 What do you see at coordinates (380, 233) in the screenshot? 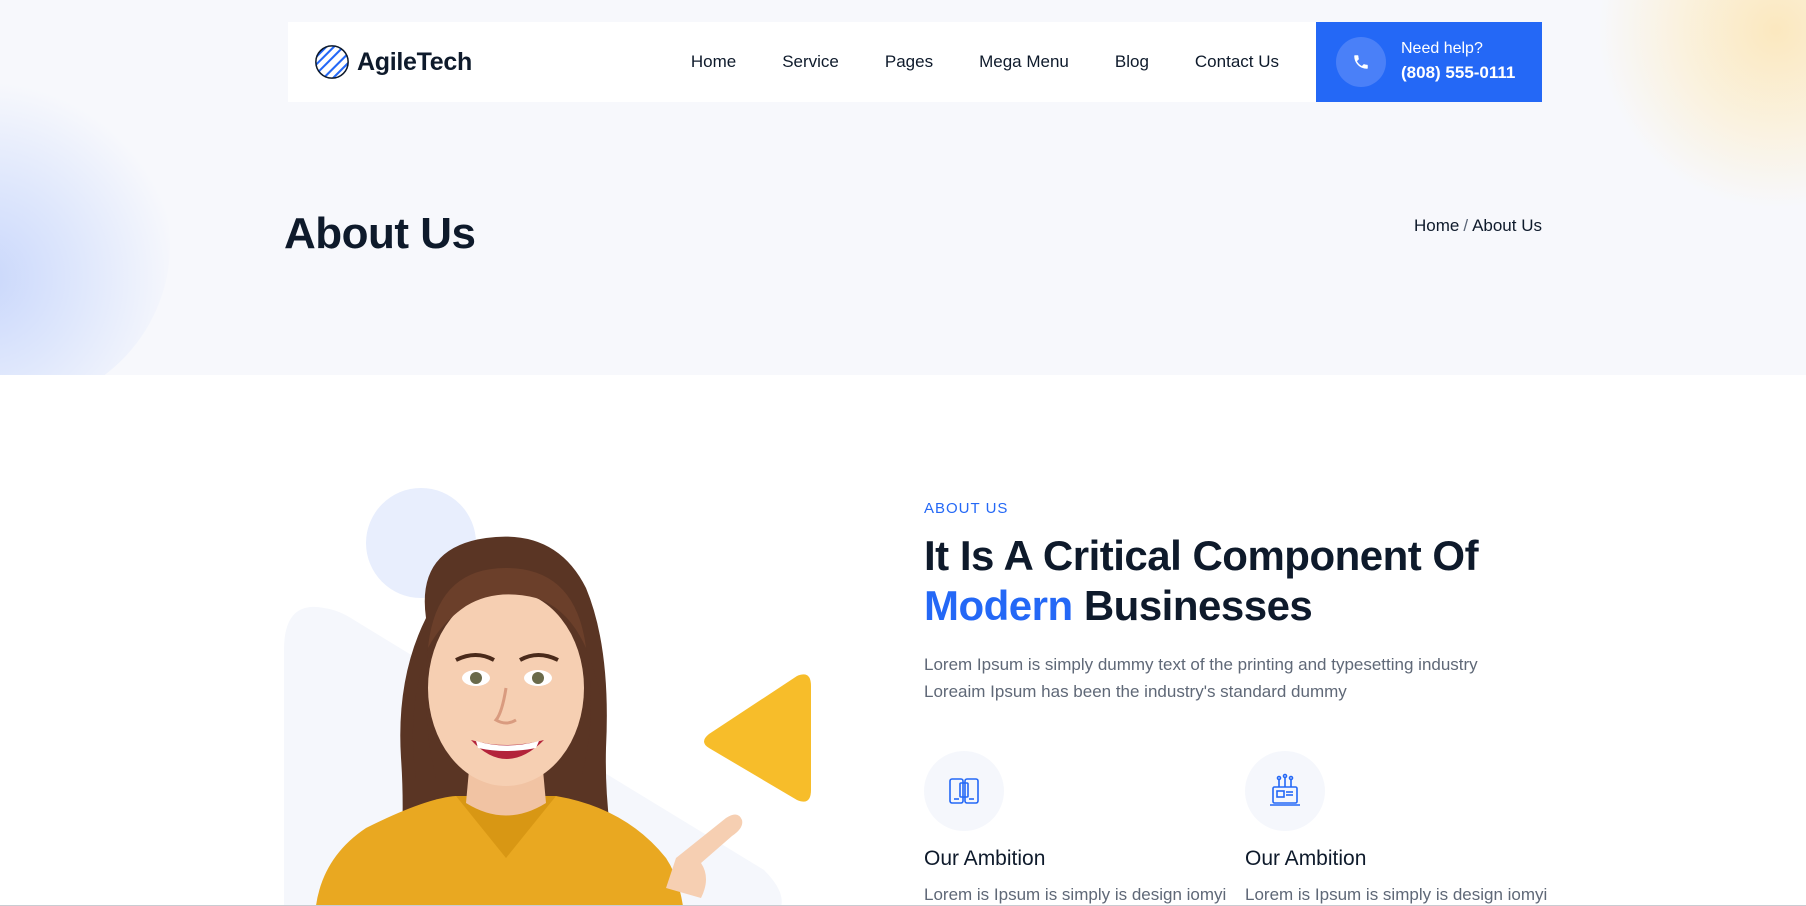
I see `page-title: About Us` at bounding box center [380, 233].